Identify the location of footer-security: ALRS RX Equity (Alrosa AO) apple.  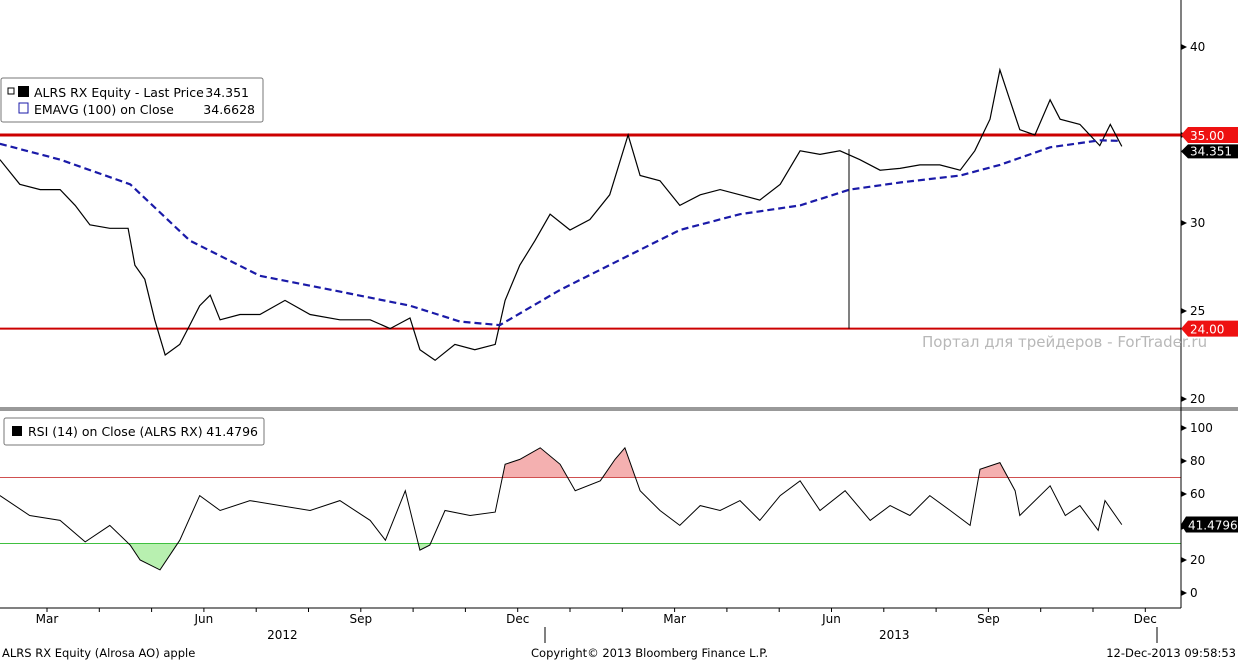
(98, 653).